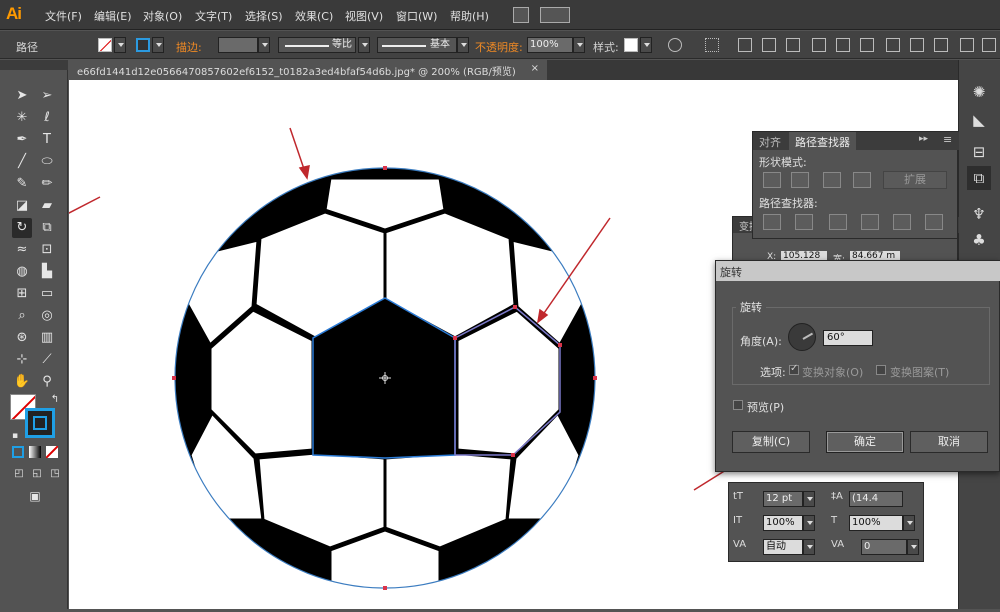 Image resolution: width=1000 pixels, height=612 pixels. Describe the element at coordinates (738, 405) in the screenshot. I see `preview-checkbox` at that location.